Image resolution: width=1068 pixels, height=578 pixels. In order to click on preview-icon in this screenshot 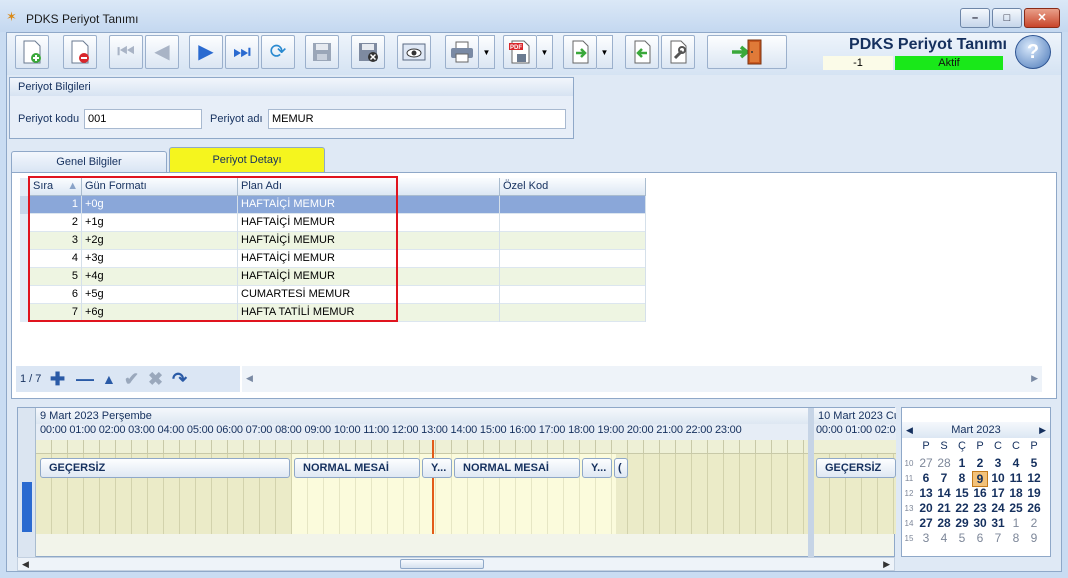, I will do `click(414, 52)`.